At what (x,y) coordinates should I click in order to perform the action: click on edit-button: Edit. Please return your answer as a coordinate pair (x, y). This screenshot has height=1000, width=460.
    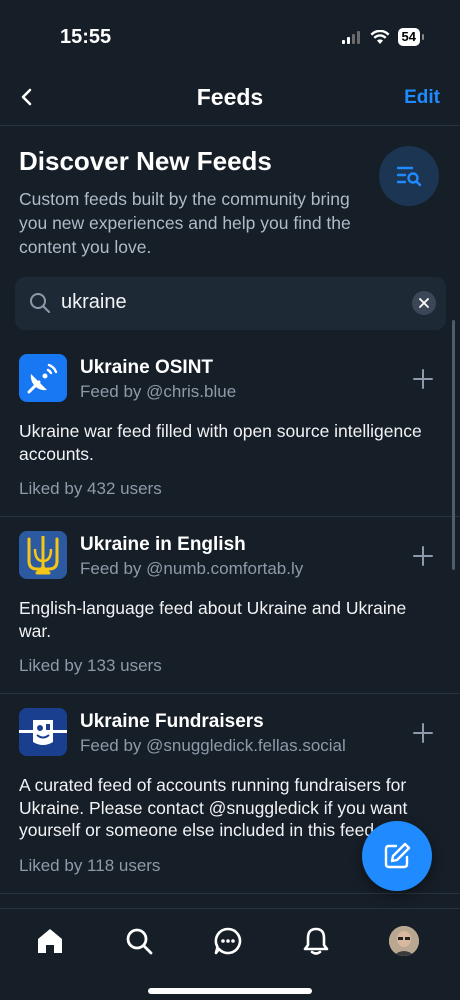
    Looking at the image, I should click on (422, 98).